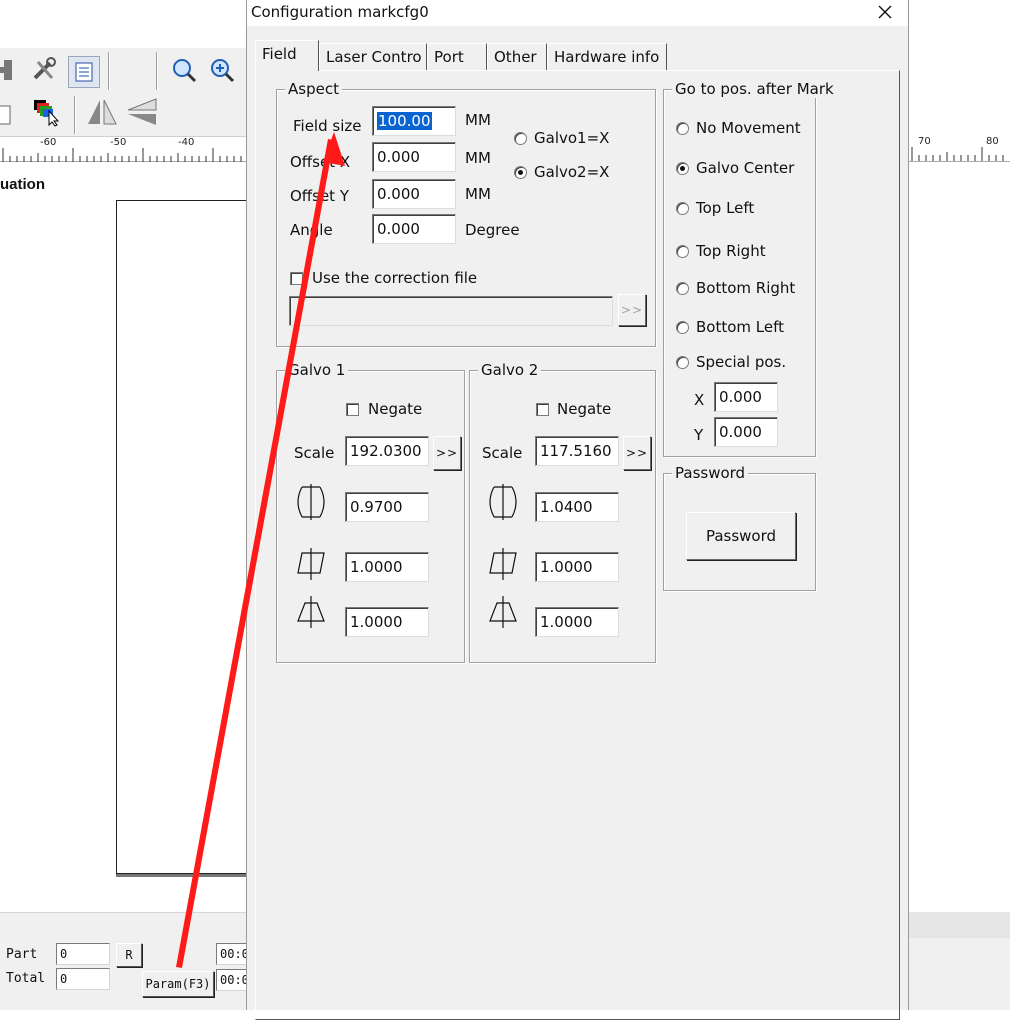 This screenshot has width=1010, height=1020. What do you see at coordinates (395, 409) in the screenshot?
I see `galvo1-negate-label: Negate` at bounding box center [395, 409].